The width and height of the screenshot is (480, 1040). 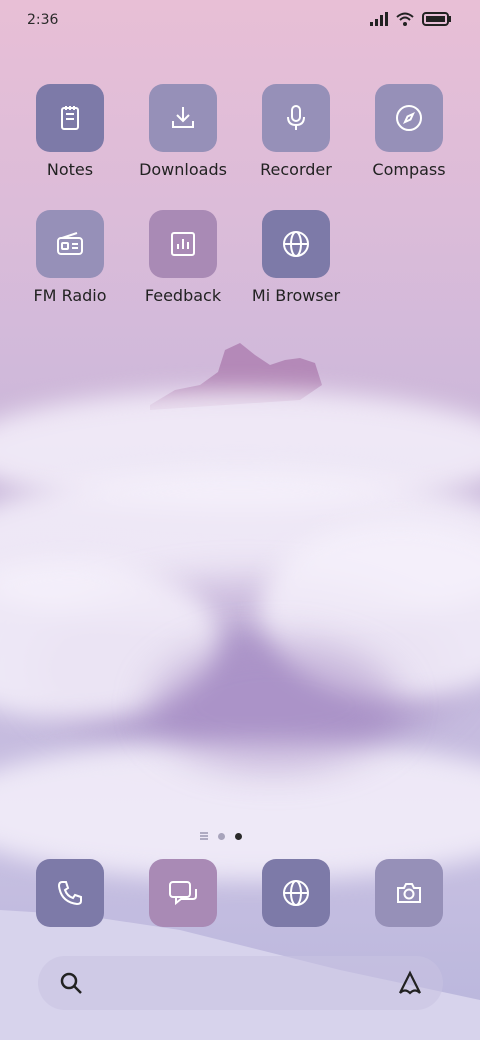 I want to click on search-icon, so click(x=71, y=983).